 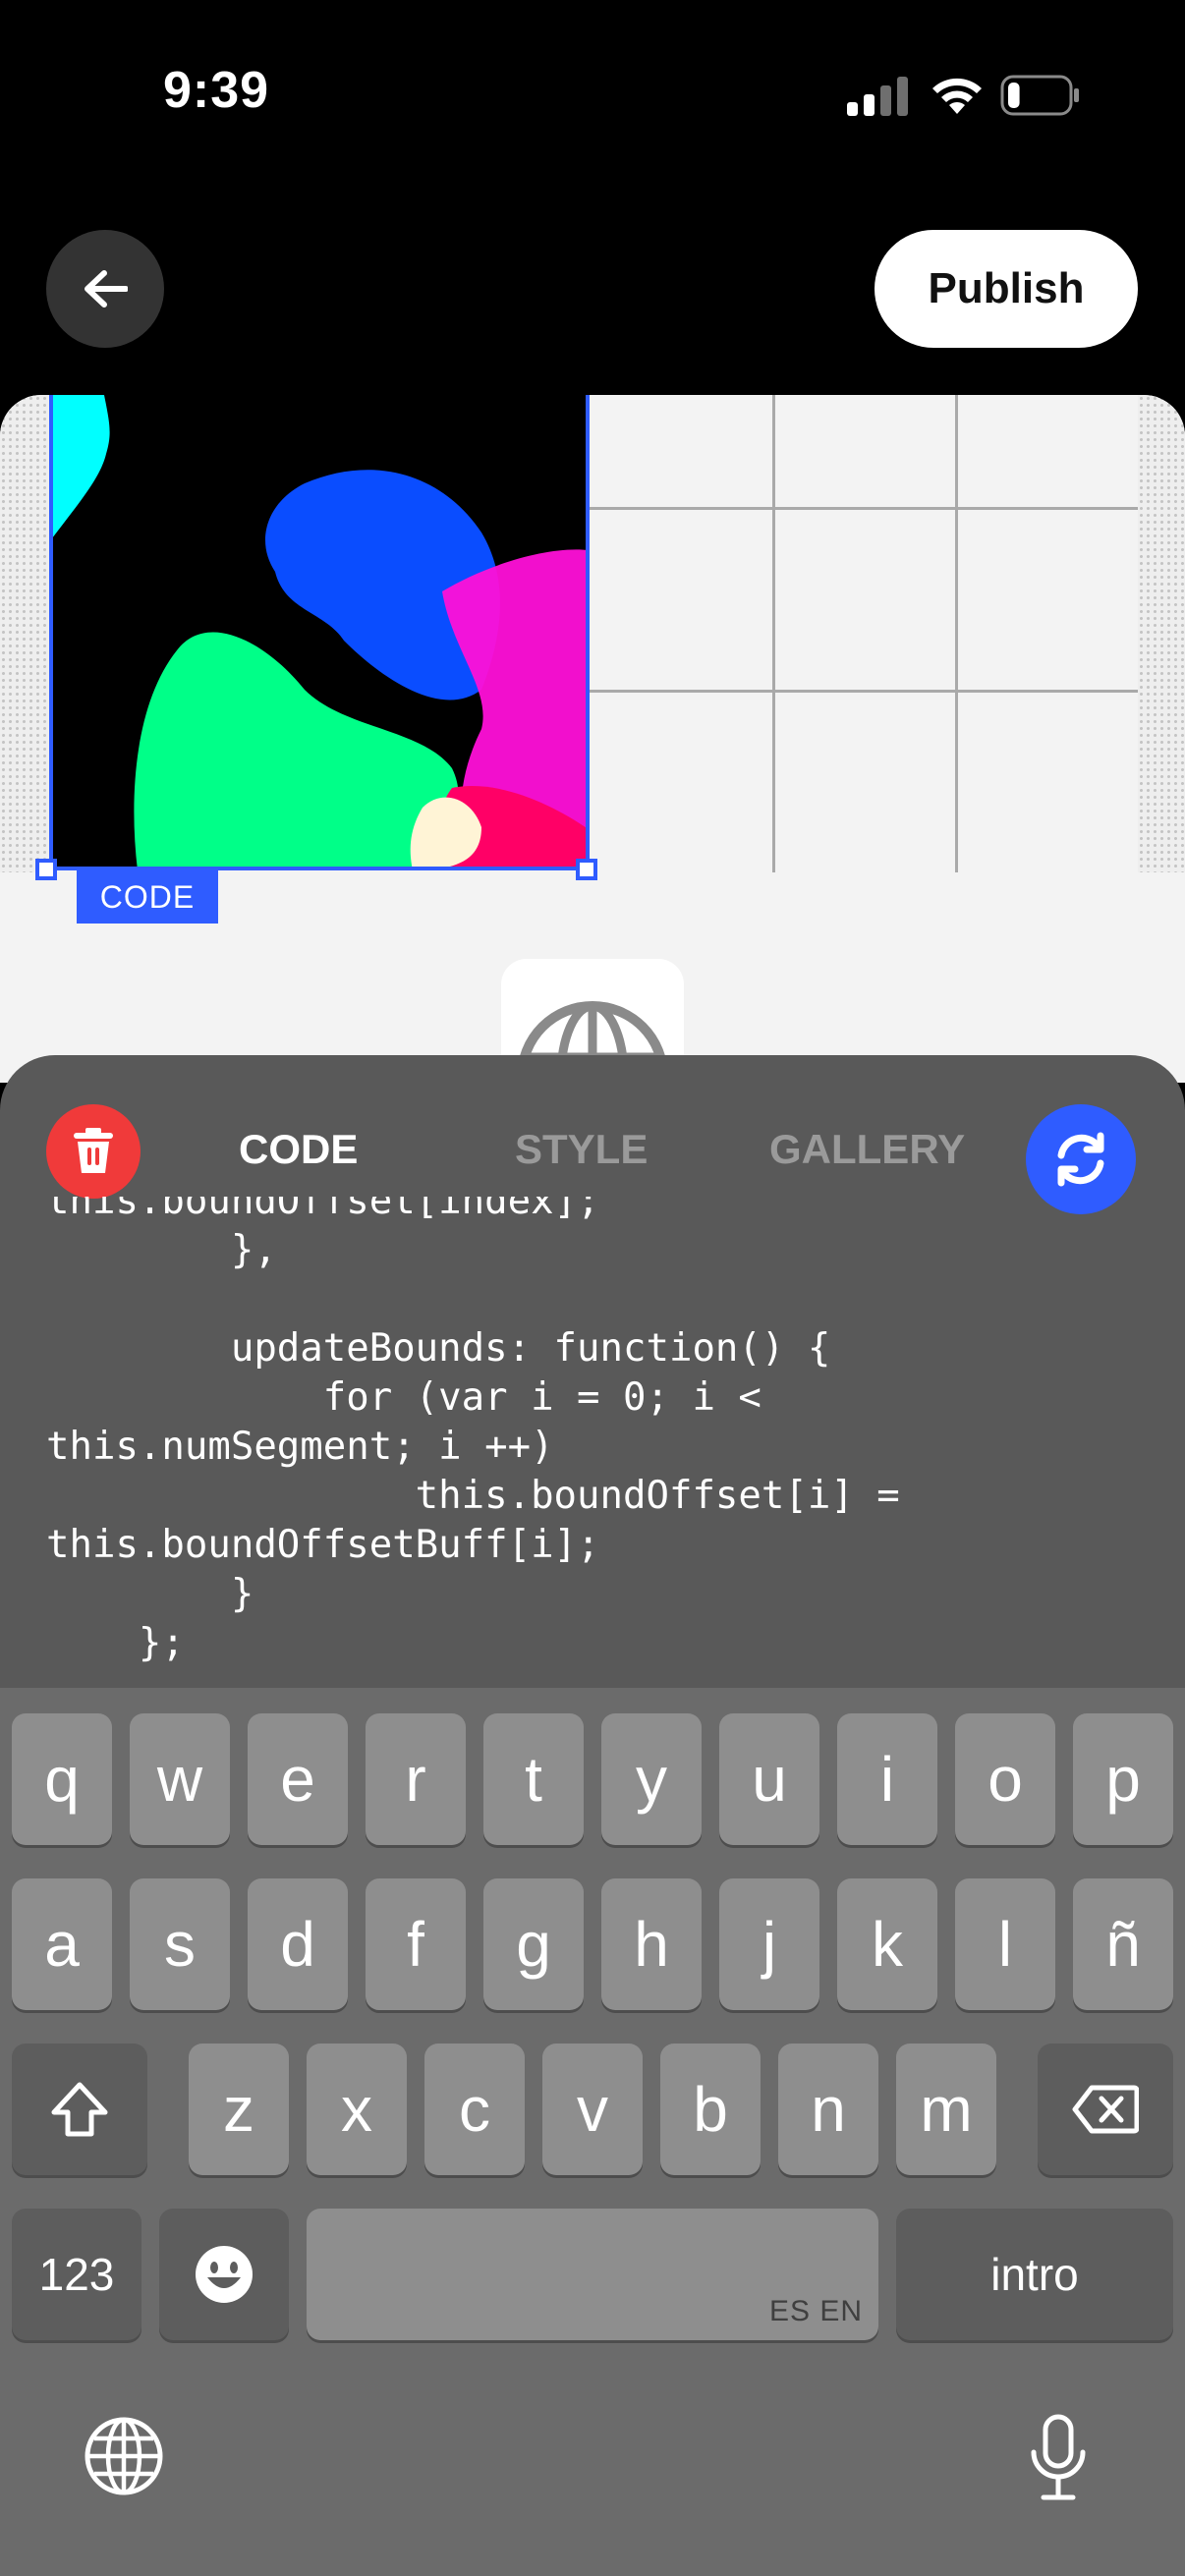 What do you see at coordinates (475, 2109) in the screenshot?
I see `key-c: c` at bounding box center [475, 2109].